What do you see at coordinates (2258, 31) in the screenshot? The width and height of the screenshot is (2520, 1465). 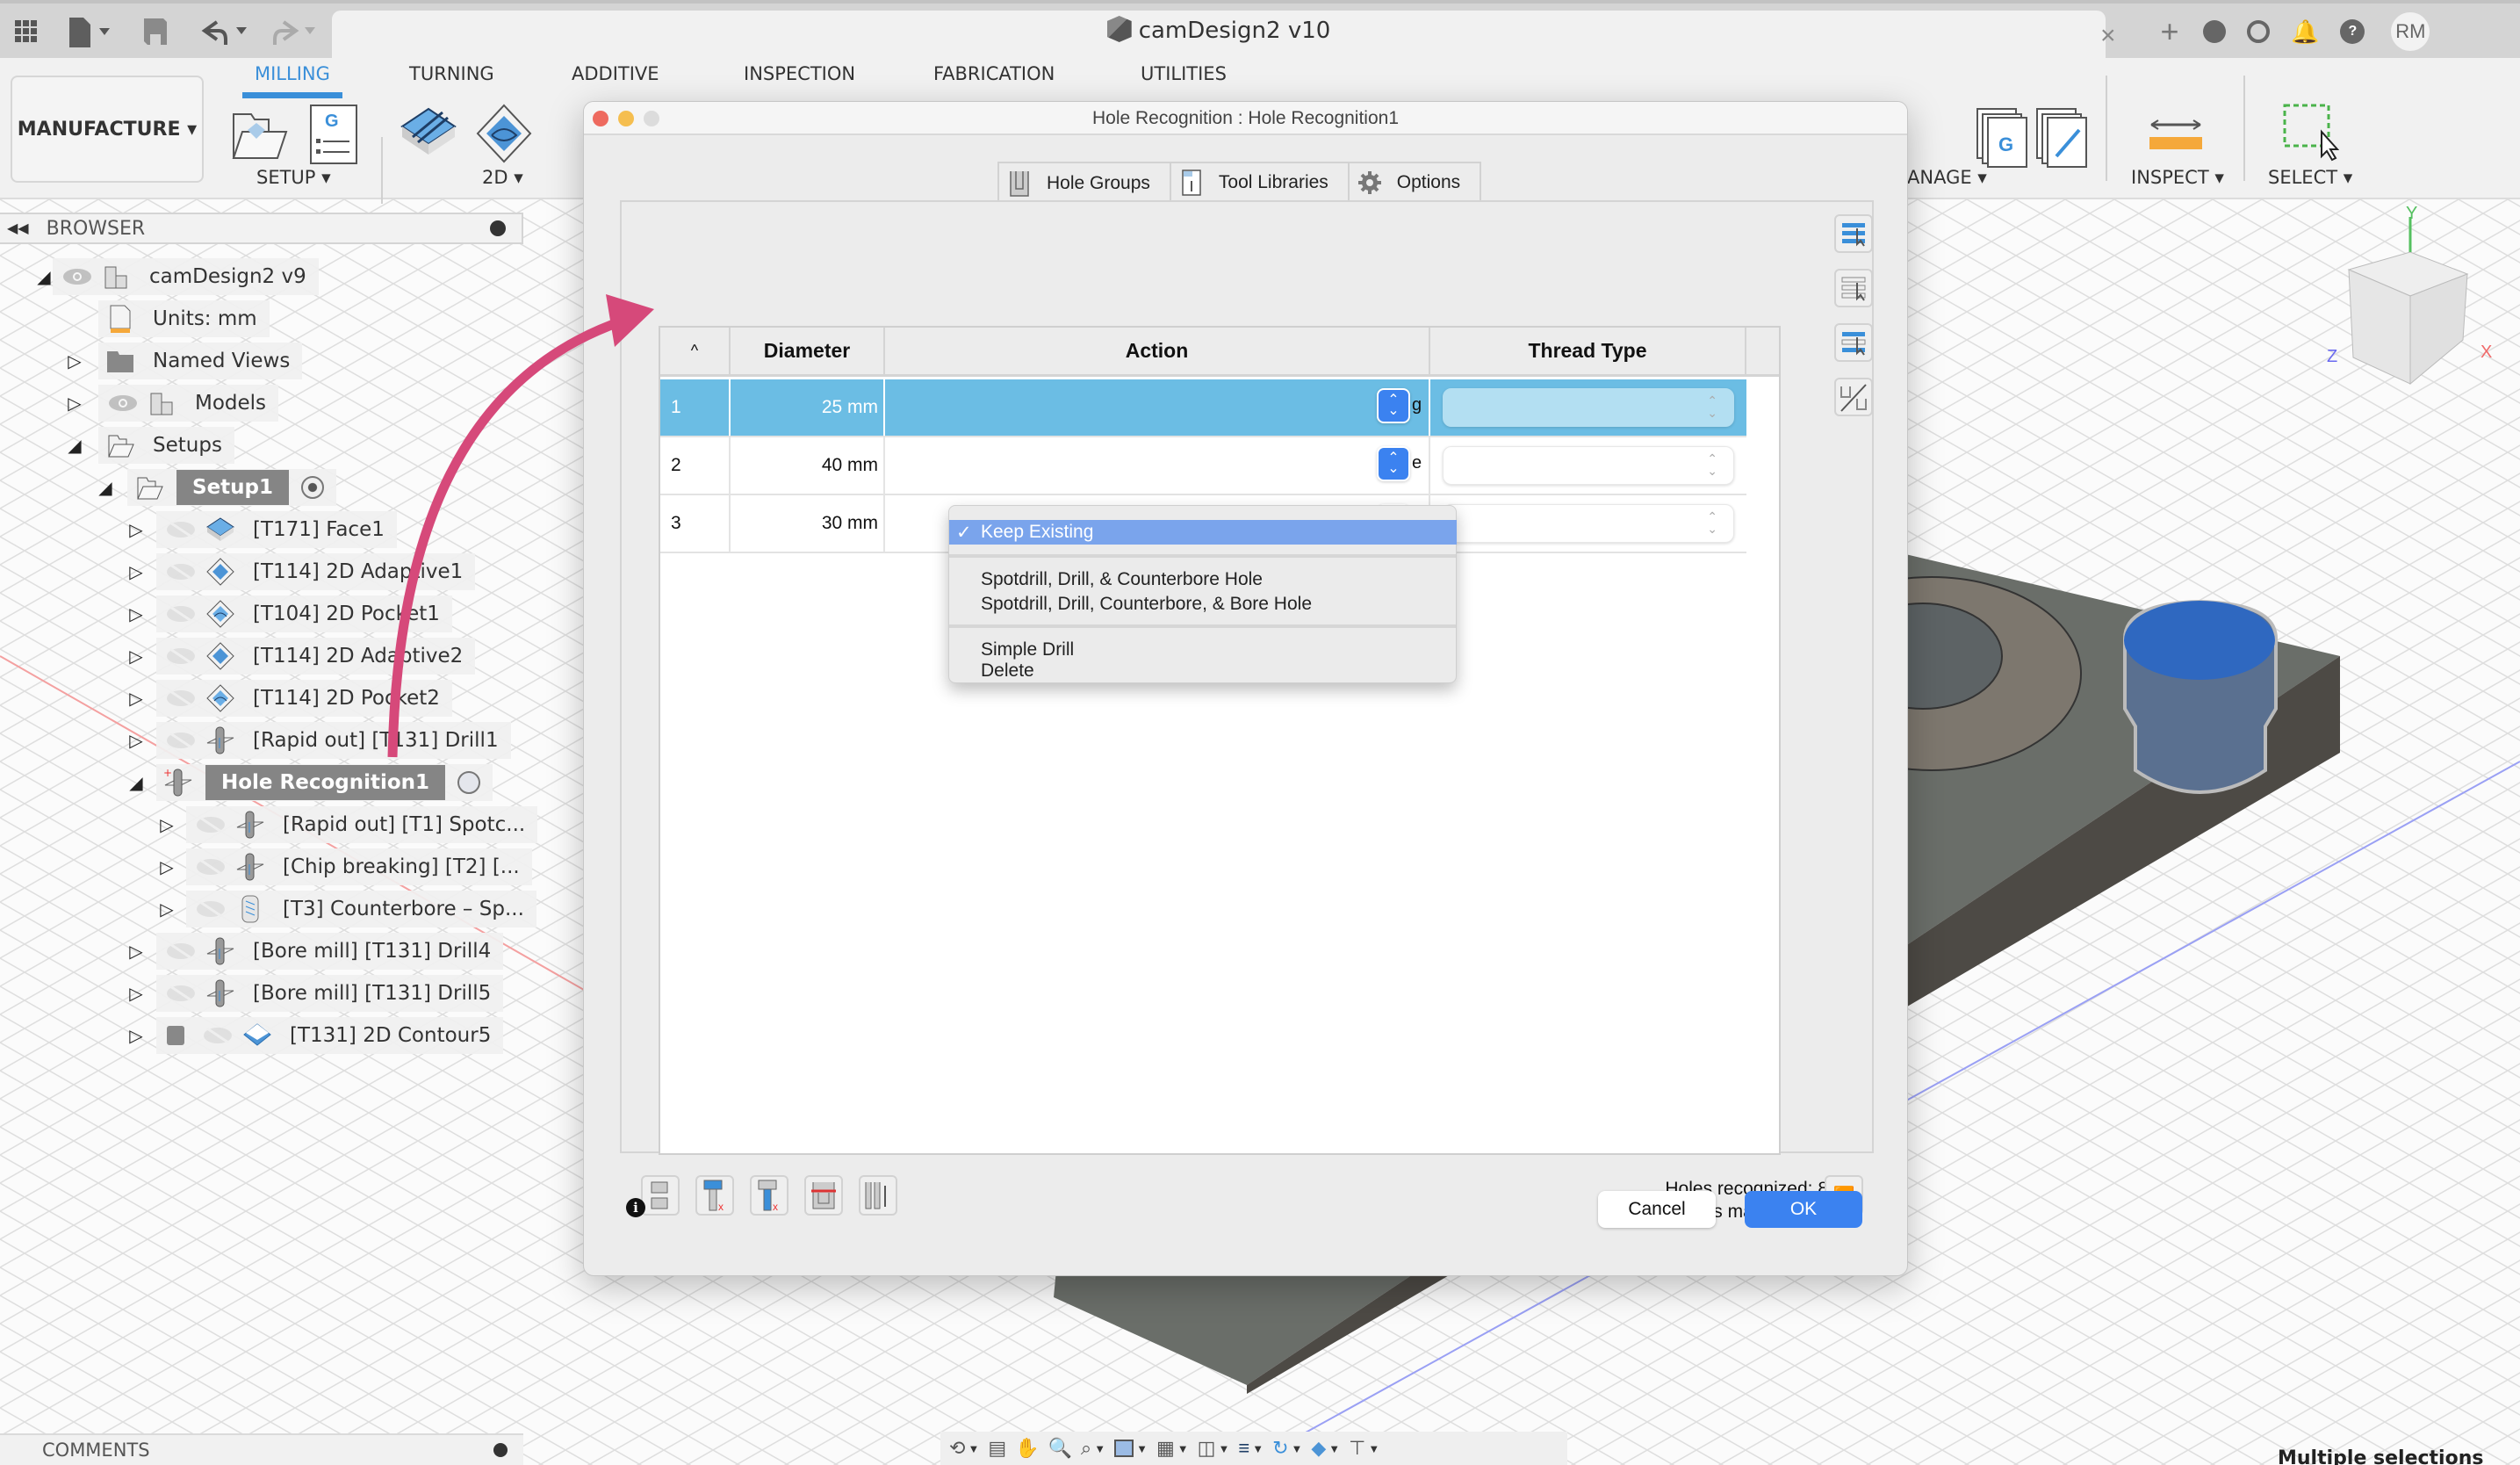 I see `job-status-icon` at bounding box center [2258, 31].